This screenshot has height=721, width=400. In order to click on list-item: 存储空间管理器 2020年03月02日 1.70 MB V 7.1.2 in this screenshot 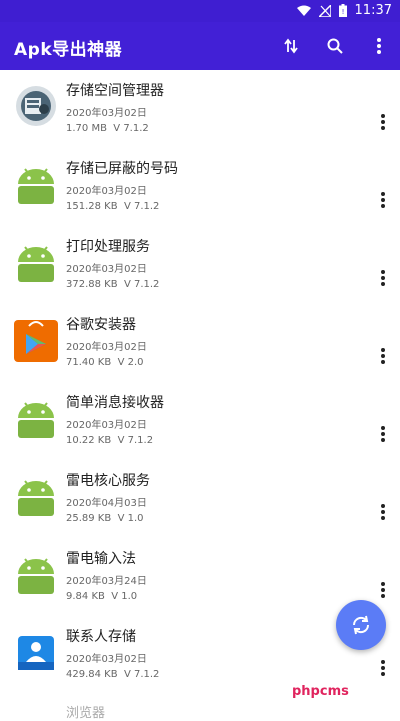, I will do `click(200, 109)`.